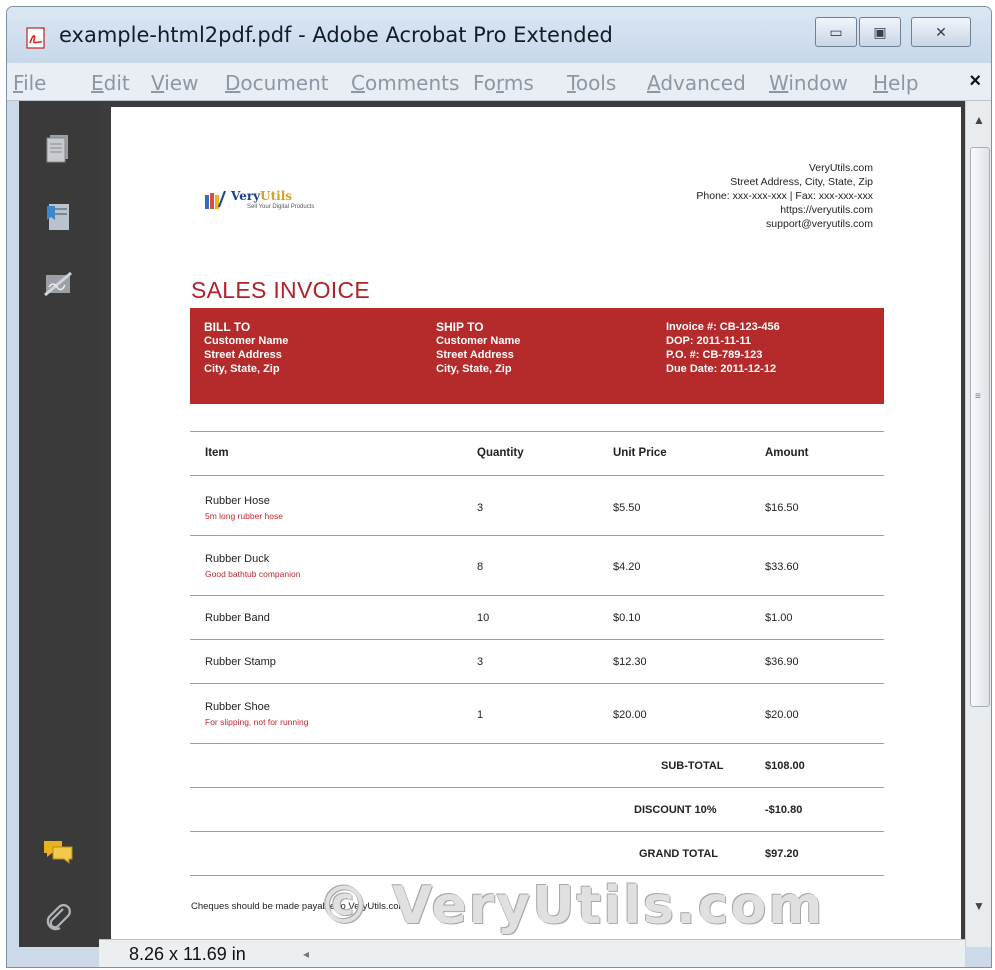 The image size is (995, 970). Describe the element at coordinates (980, 427) in the screenshot. I see `scroll-thumb` at that location.